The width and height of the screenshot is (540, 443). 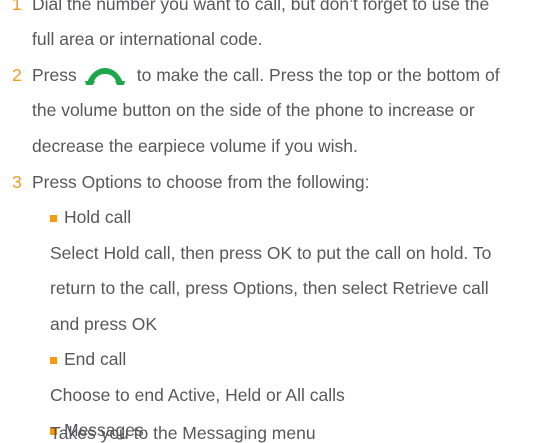 I want to click on step-number: 2, so click(x=17, y=75).